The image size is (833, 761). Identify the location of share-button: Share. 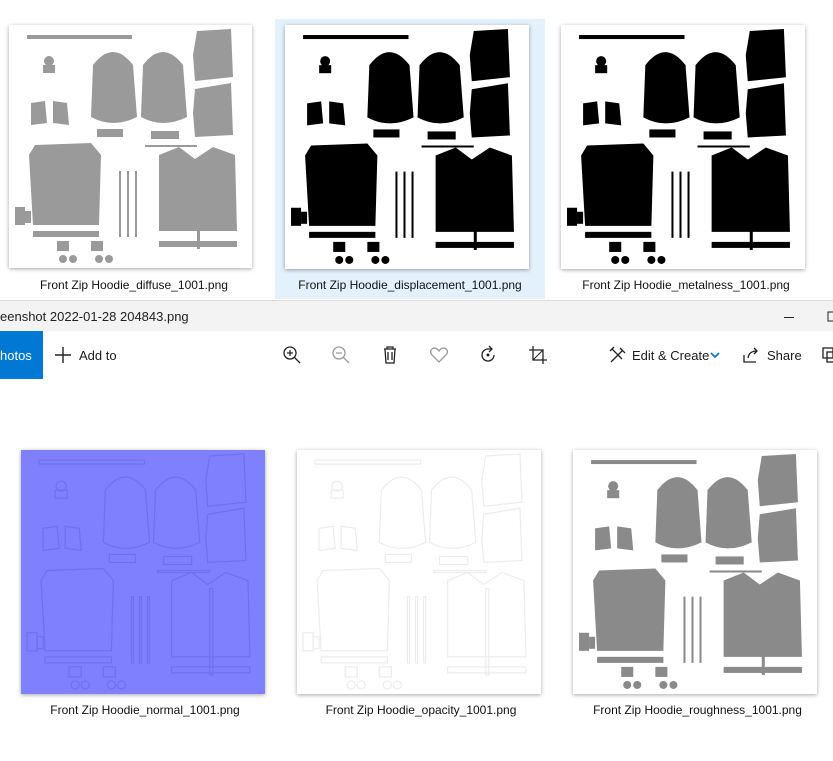
(775, 355).